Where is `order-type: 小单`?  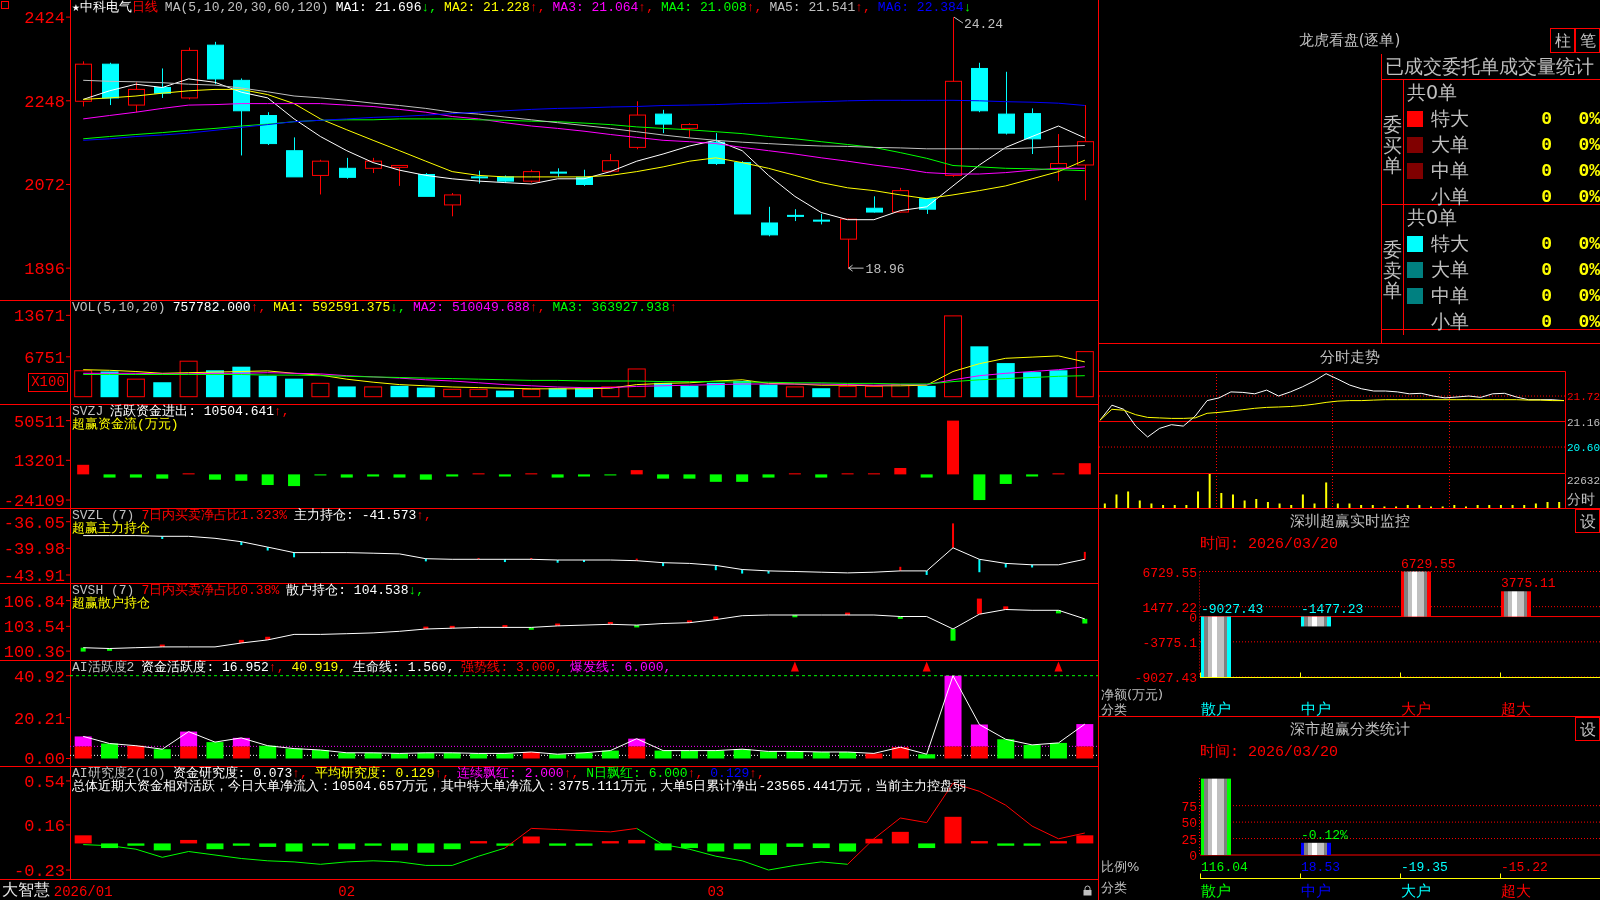
order-type: 小单 is located at coordinates (1450, 196).